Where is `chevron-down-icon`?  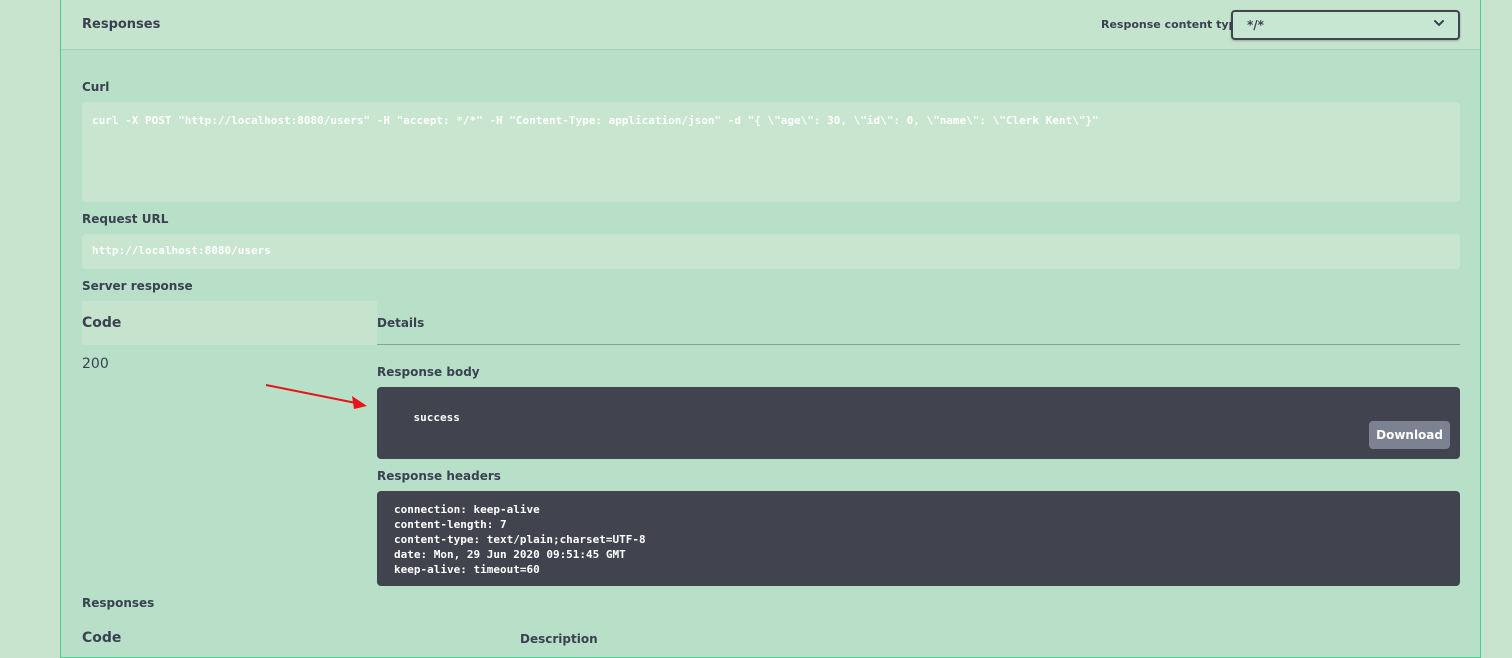 chevron-down-icon is located at coordinates (1439, 23).